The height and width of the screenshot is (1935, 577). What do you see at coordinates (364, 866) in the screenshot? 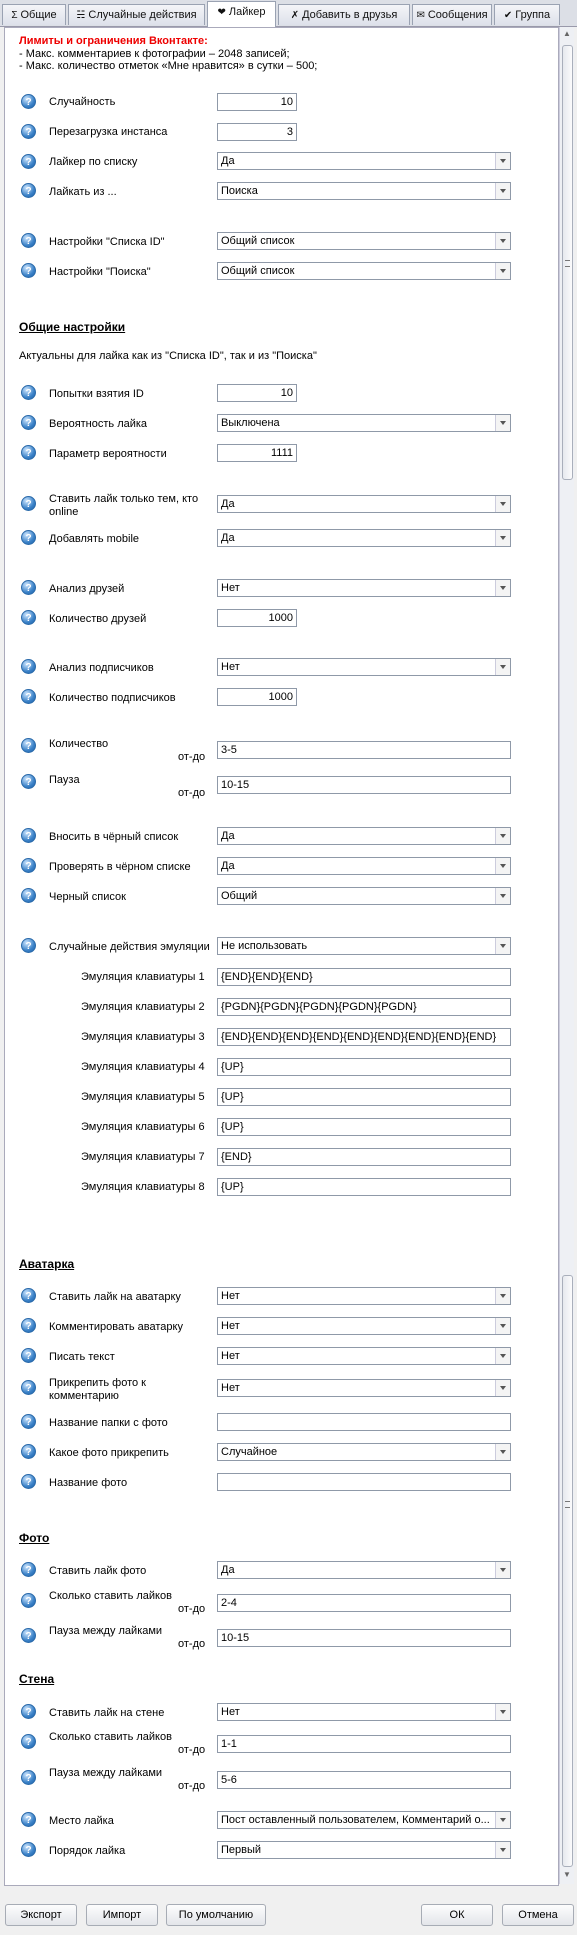
I see `blacklist-check-select: Да` at bounding box center [364, 866].